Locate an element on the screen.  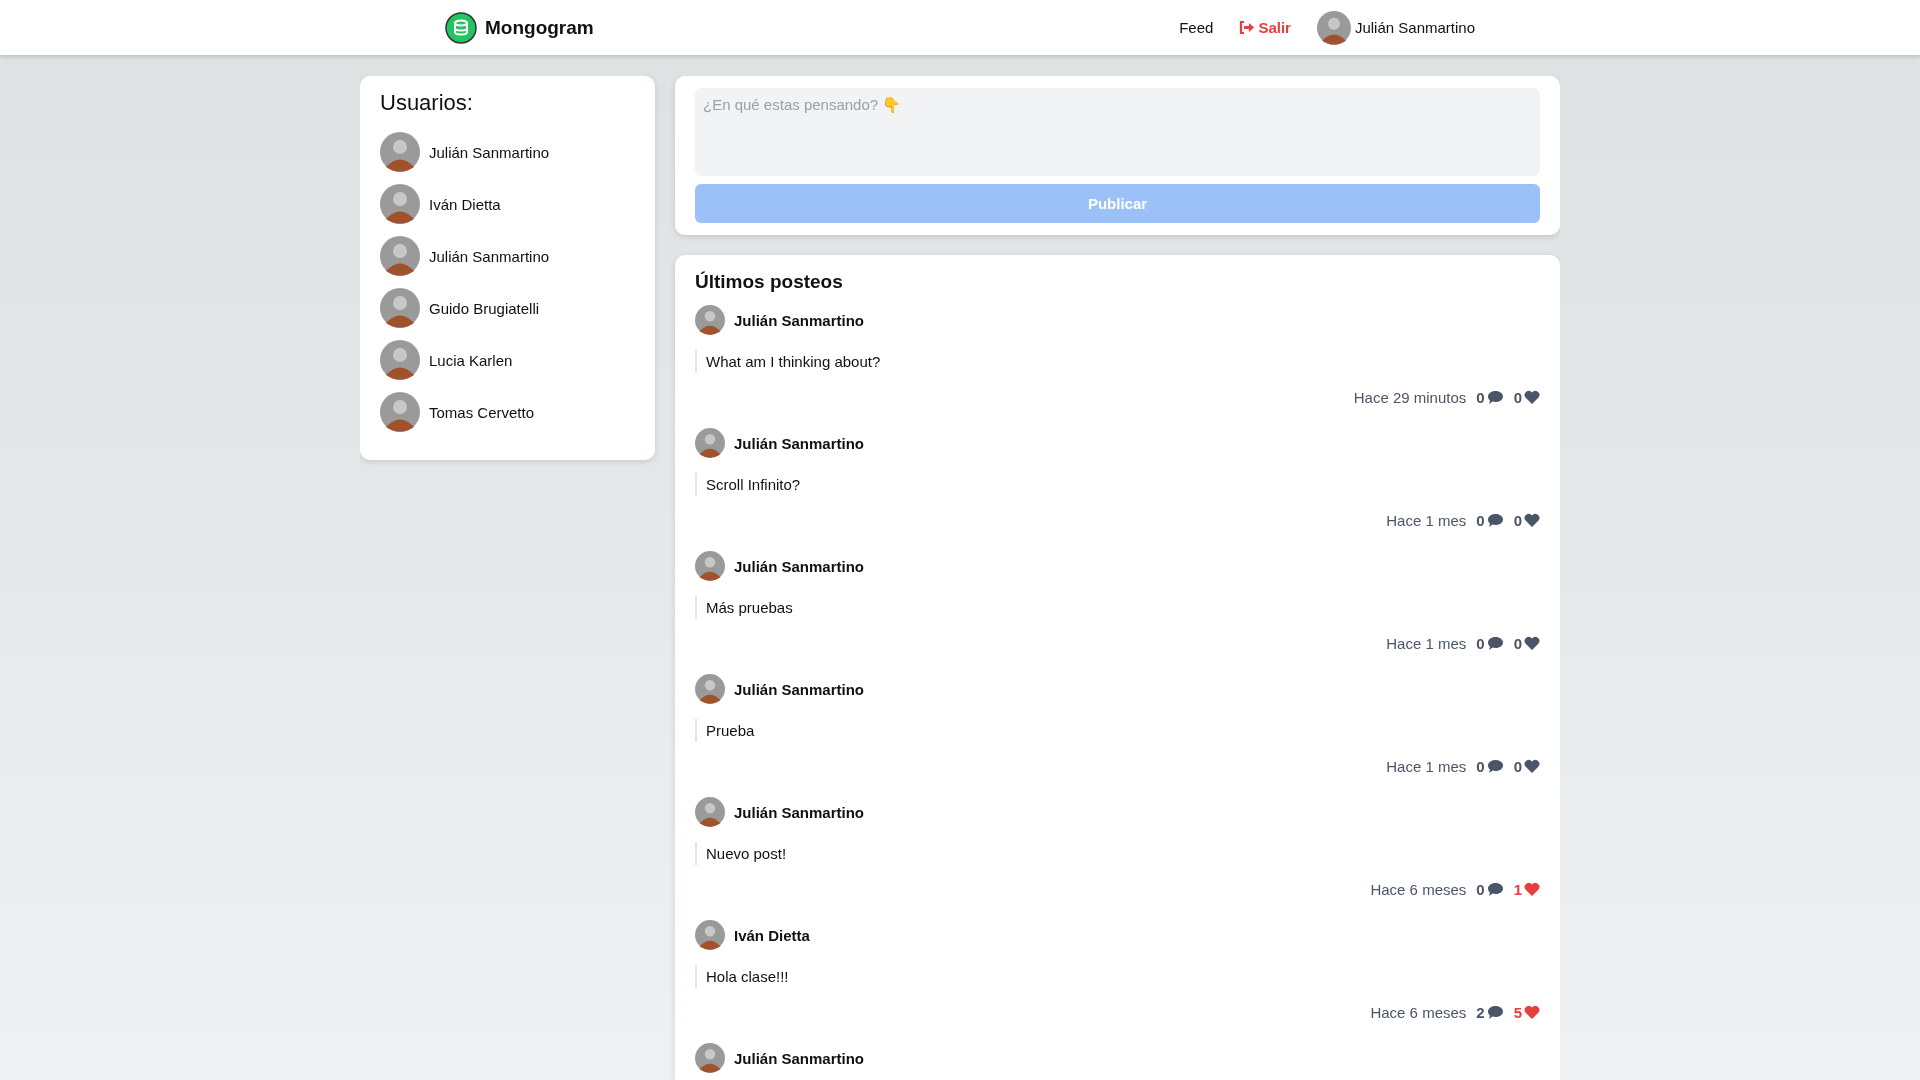
post-text: Más pruebas is located at coordinates (1117, 607).